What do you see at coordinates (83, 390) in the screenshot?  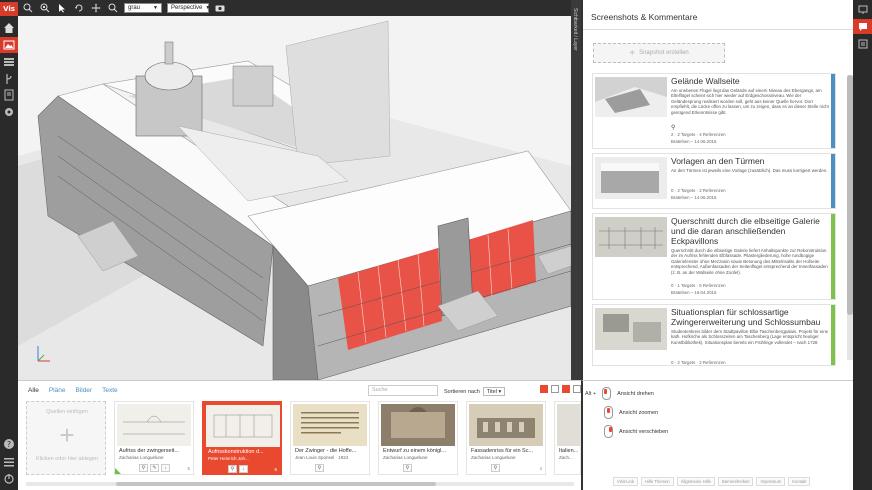 I see `tab-images: Bilder` at bounding box center [83, 390].